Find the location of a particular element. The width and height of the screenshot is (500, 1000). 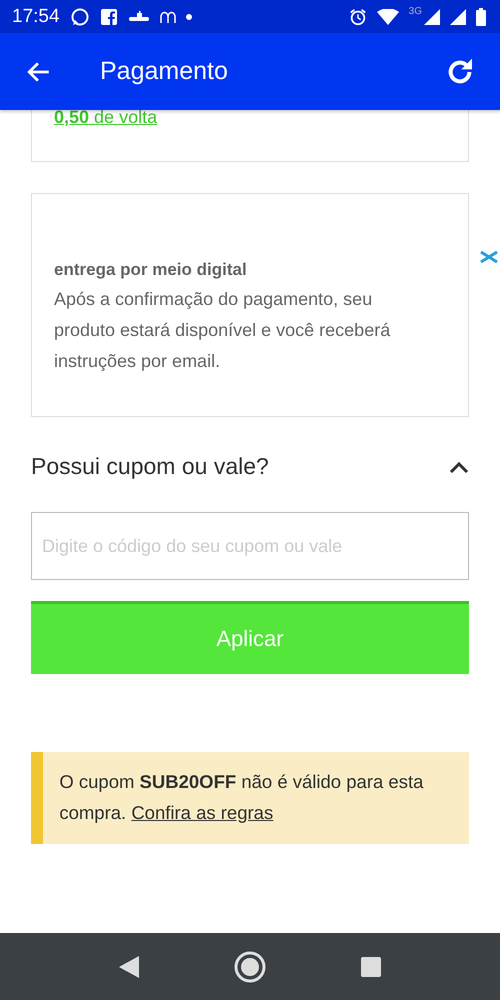

delivery-description: Após a confirmação do pagamento, seu produto estará disponível e você receberá instruções por email. is located at coordinates (223, 330).